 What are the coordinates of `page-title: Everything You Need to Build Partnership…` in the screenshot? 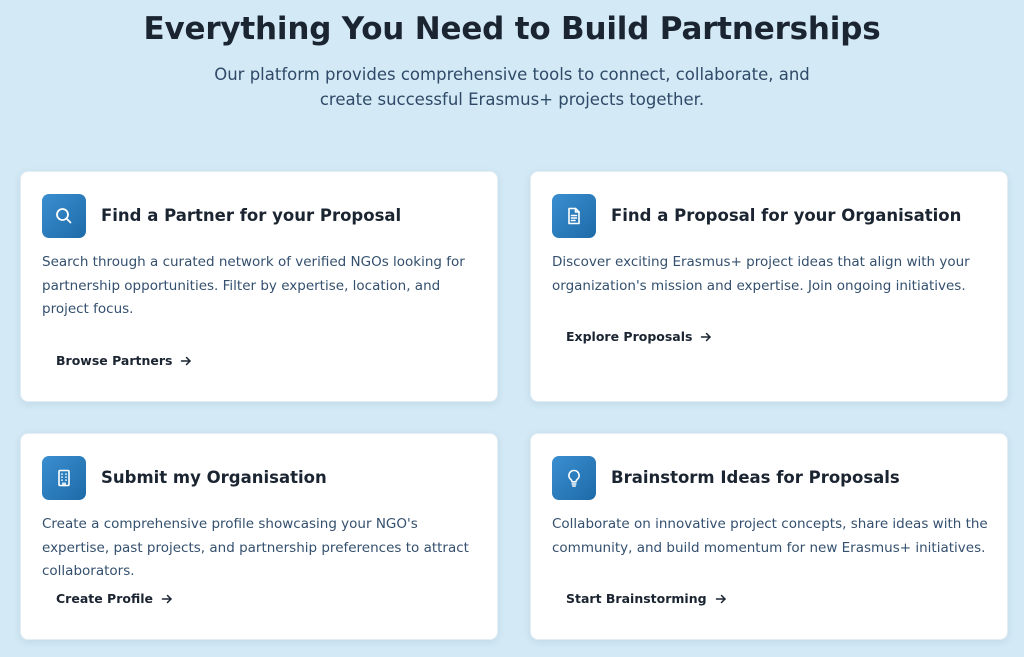 It's located at (512, 29).